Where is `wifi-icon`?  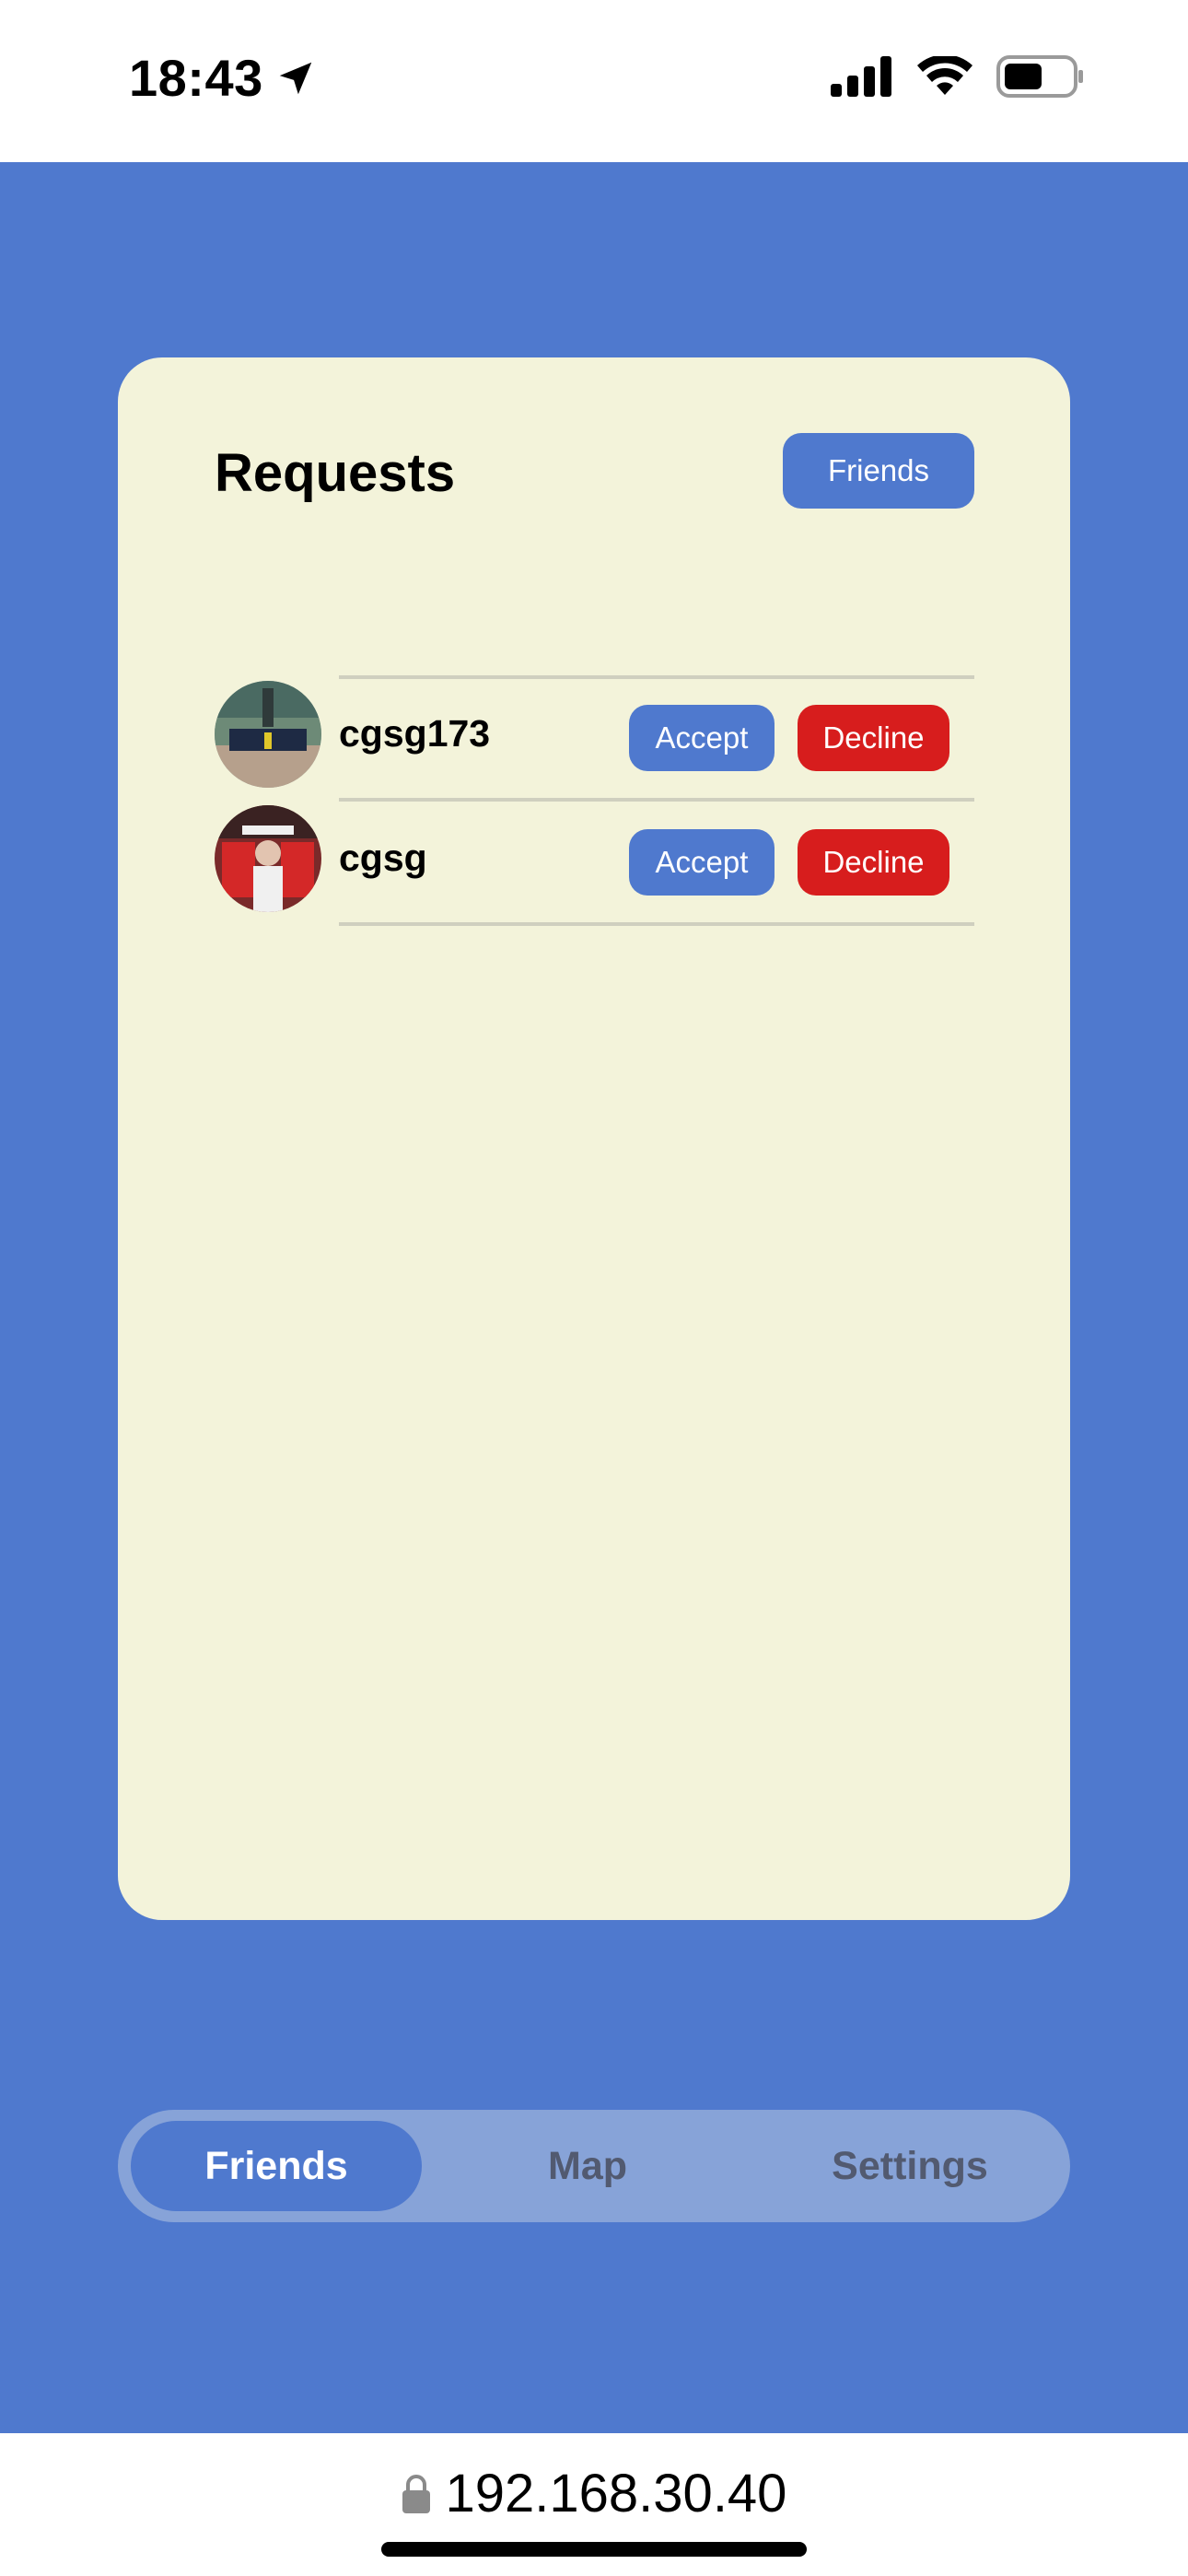 wifi-icon is located at coordinates (945, 75).